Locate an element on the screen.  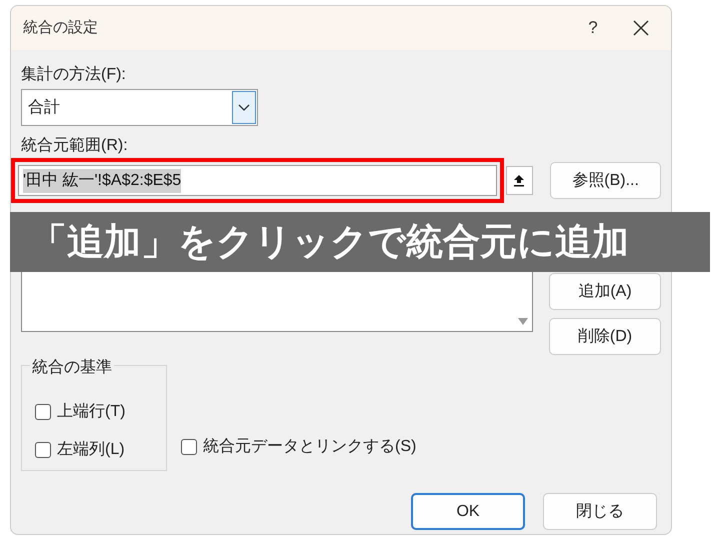
function-label: 集計の方法(F): is located at coordinates (74, 74).